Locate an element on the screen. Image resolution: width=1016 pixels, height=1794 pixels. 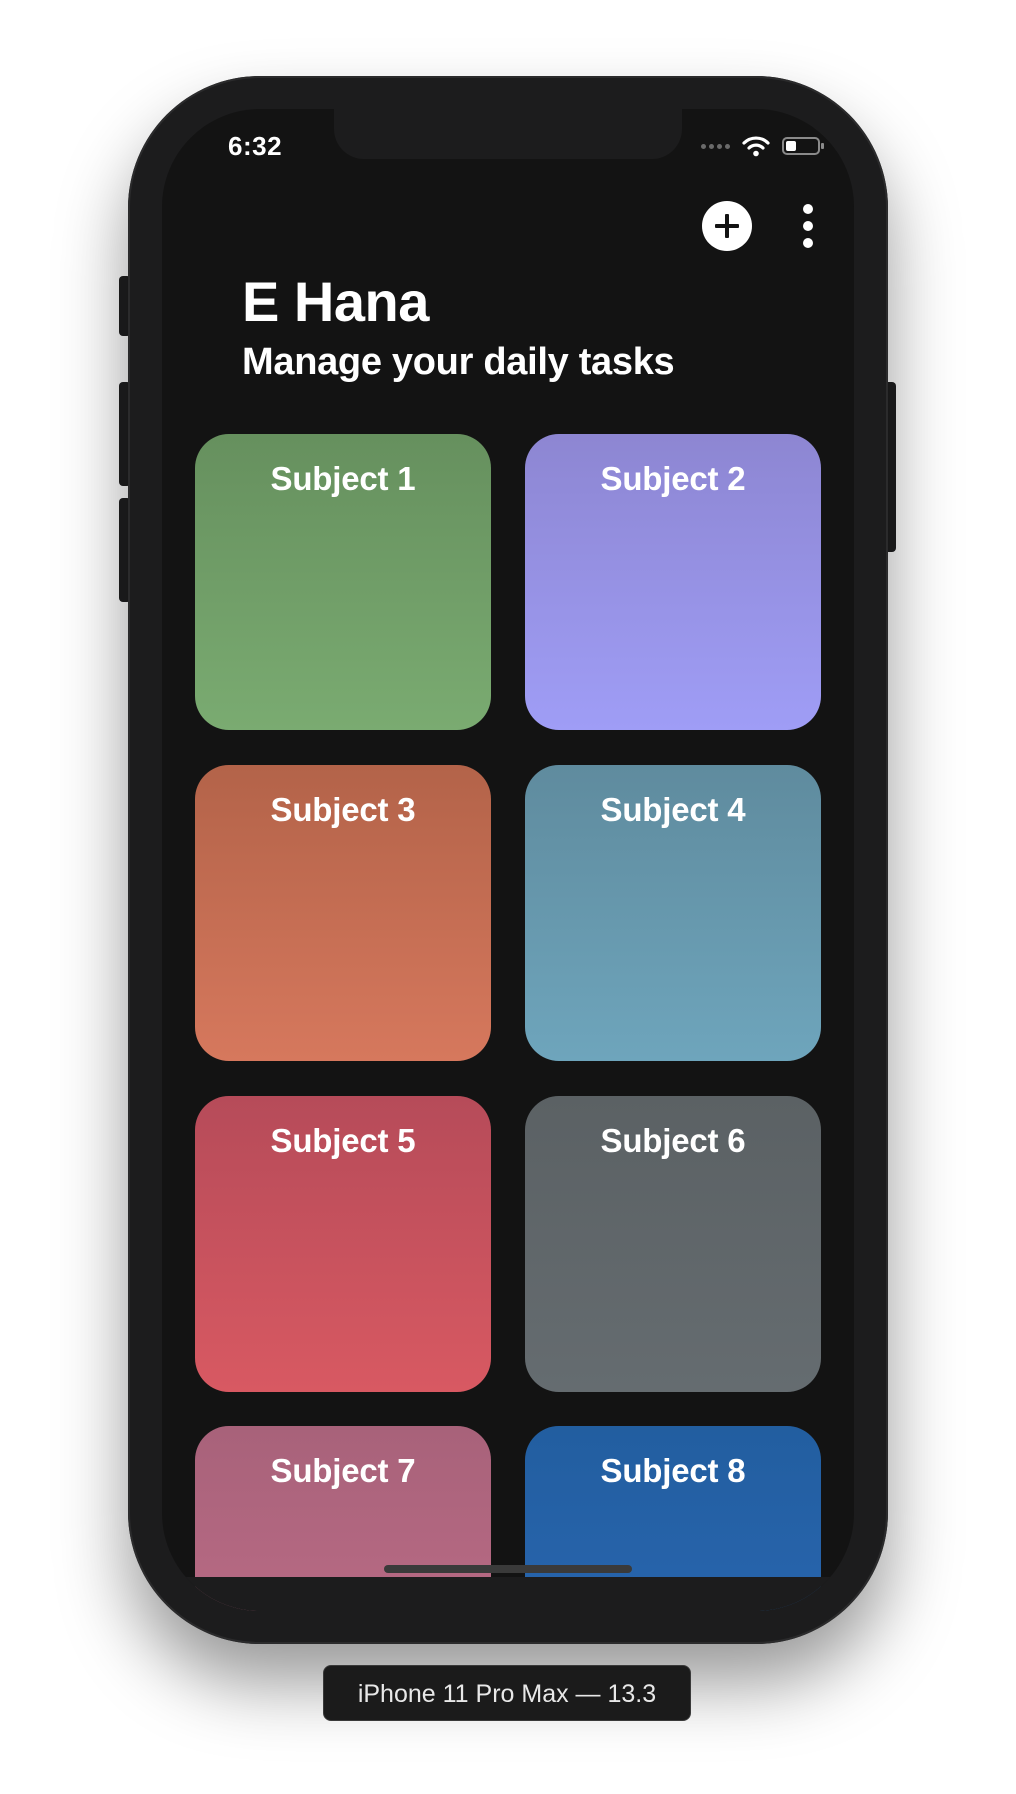
subject-card-label: Subject 7 is located at coordinates (343, 1470).